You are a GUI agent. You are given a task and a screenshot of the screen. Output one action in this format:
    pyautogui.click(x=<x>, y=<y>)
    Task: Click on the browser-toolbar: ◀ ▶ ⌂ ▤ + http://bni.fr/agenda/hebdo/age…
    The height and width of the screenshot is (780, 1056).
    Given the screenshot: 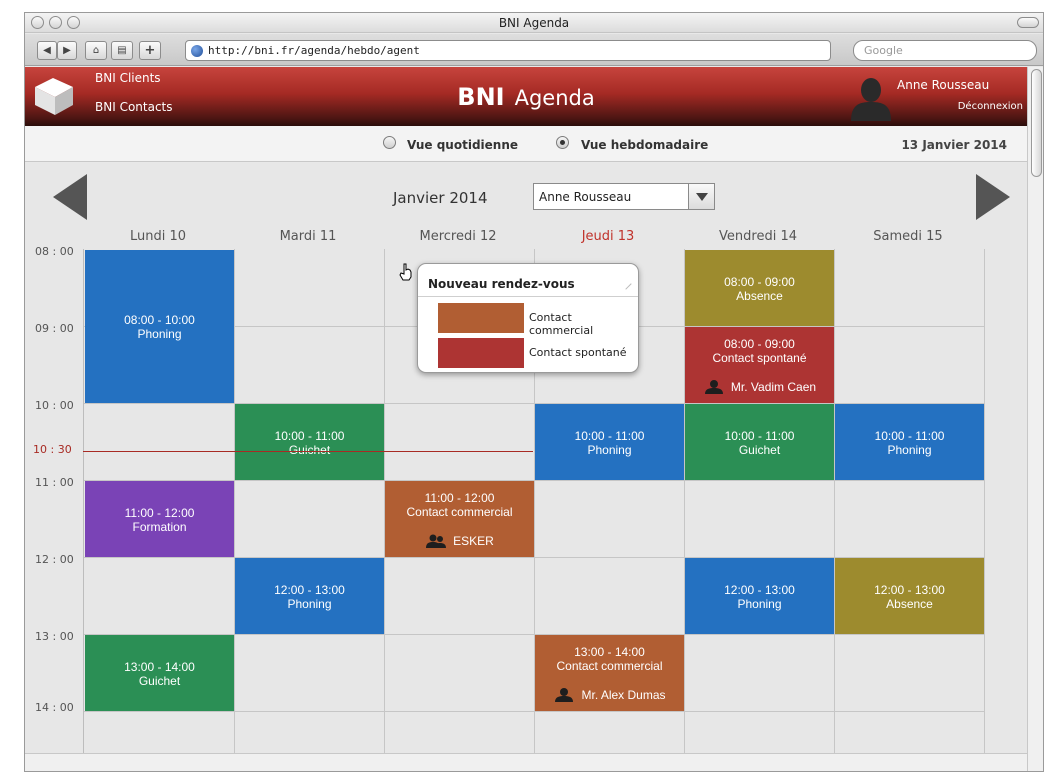 What is the action you would take?
    pyautogui.click(x=534, y=50)
    